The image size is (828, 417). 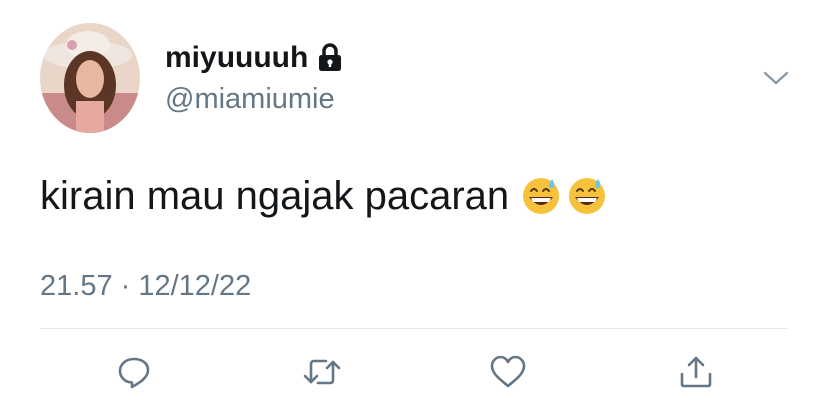 I want to click on divider, so click(x=414, y=328).